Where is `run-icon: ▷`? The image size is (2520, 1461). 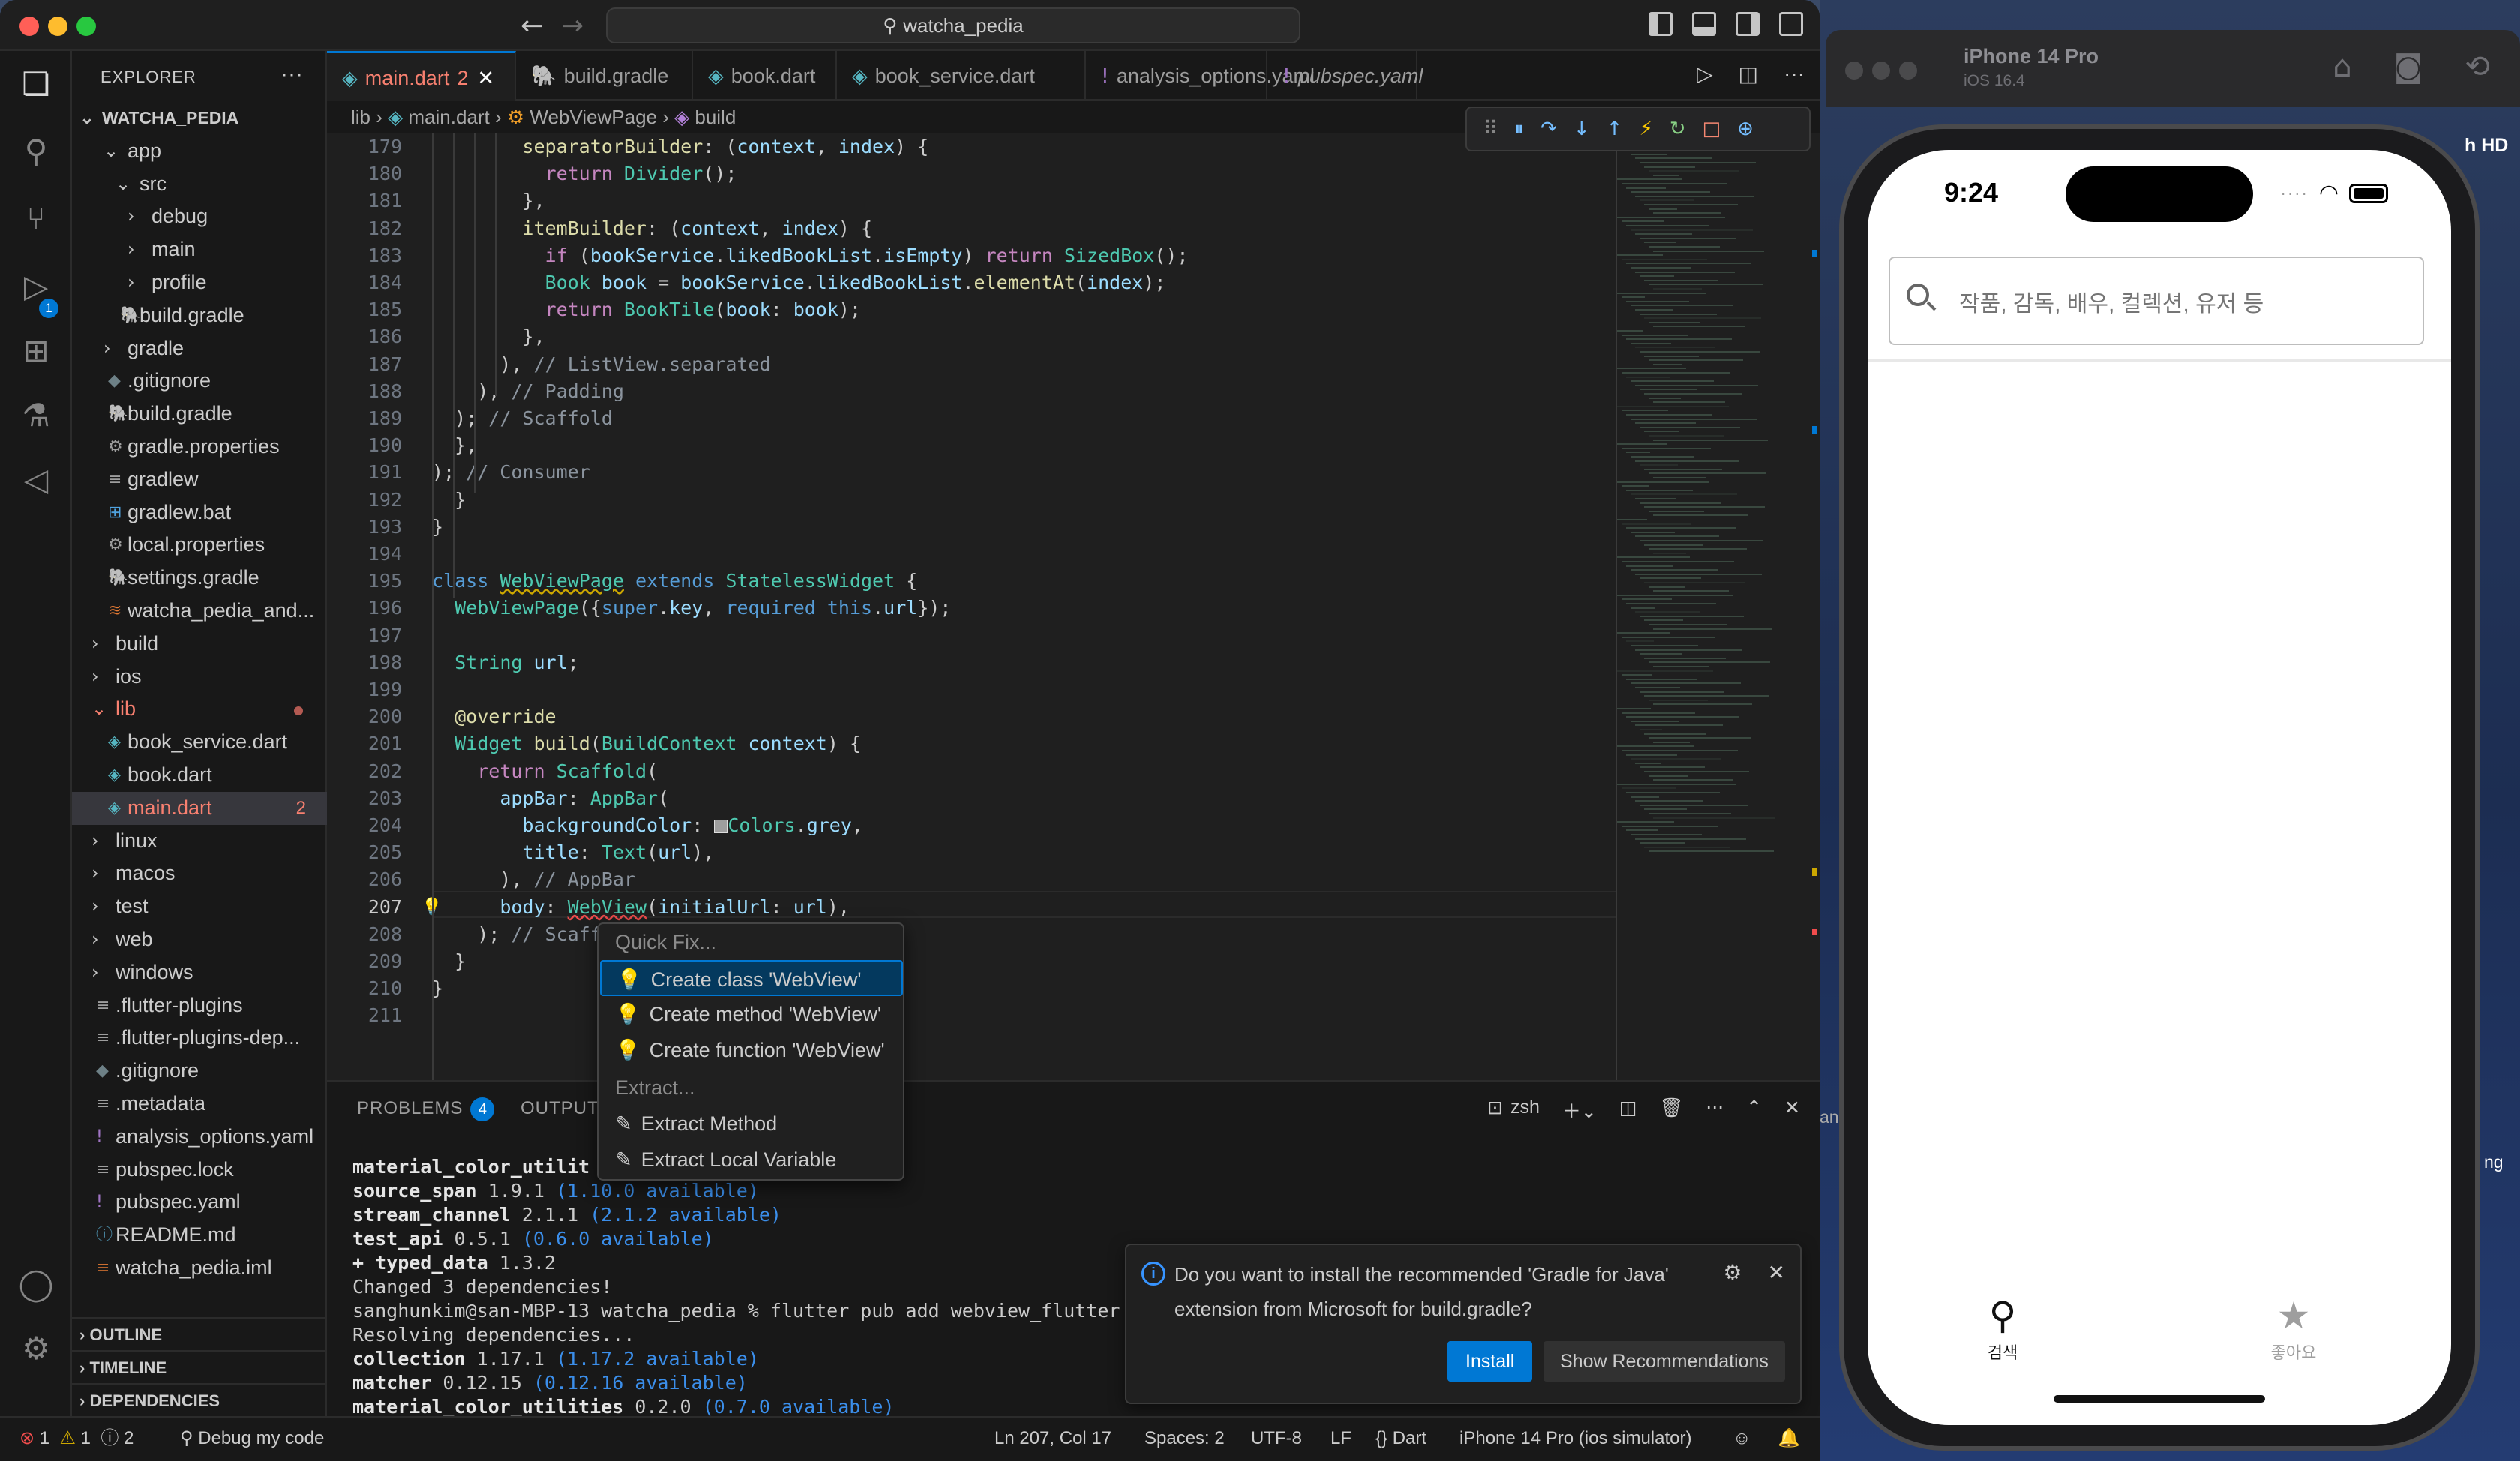
run-icon: ▷ is located at coordinates (1704, 74).